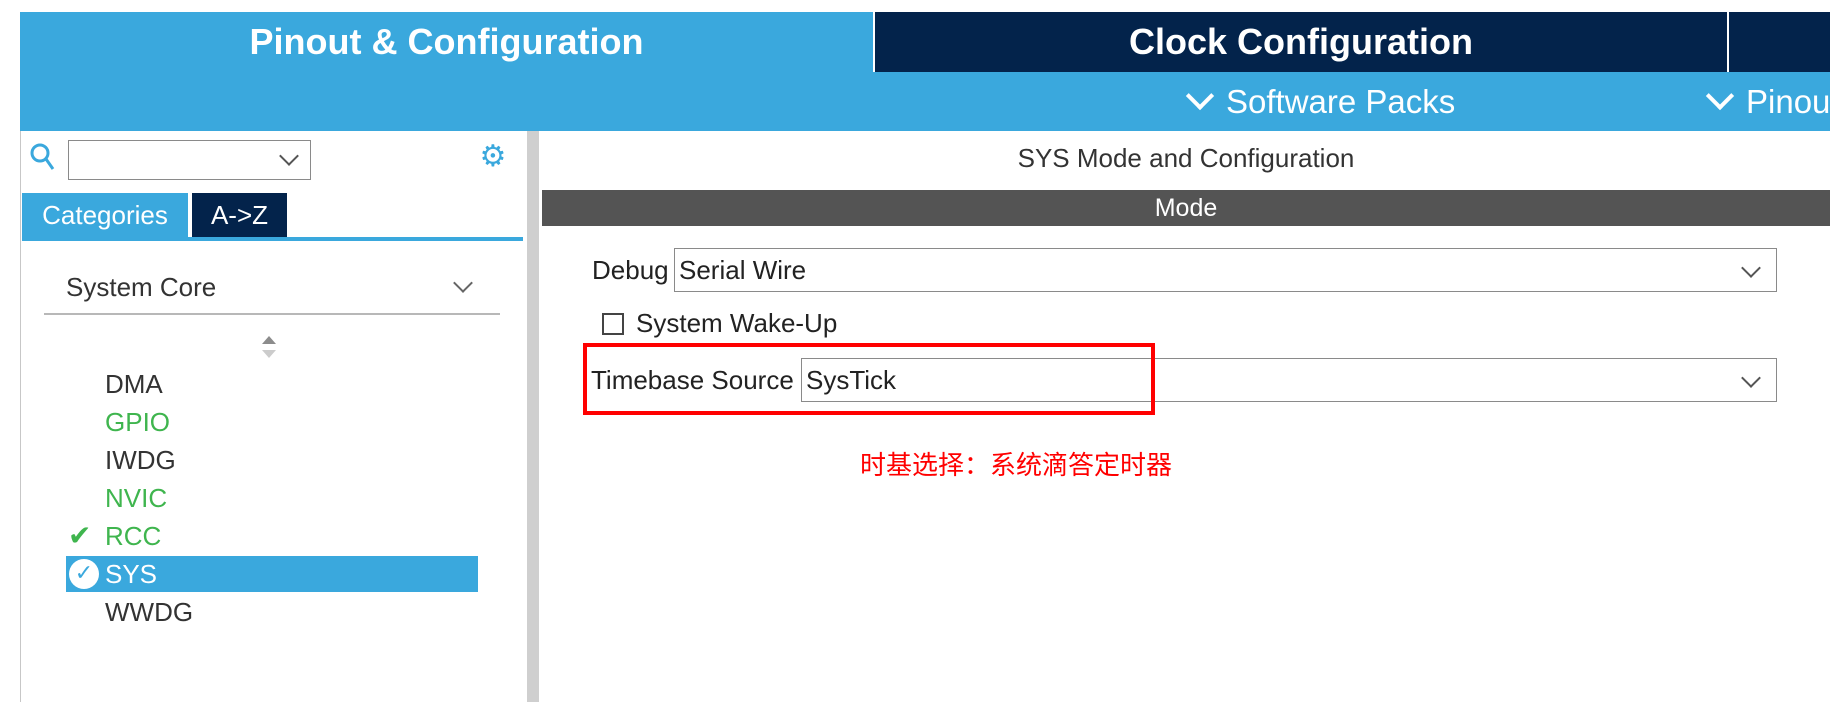 The height and width of the screenshot is (702, 1830). I want to click on system-wake-up-checkbox, so click(613, 324).